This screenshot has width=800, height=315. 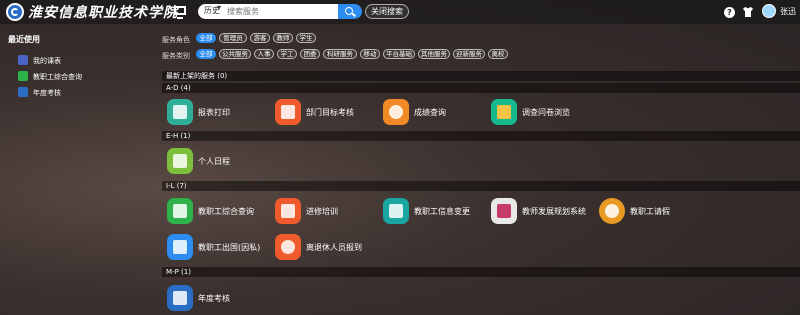 I want to click on service-training: 进修培训, so click(x=335, y=212).